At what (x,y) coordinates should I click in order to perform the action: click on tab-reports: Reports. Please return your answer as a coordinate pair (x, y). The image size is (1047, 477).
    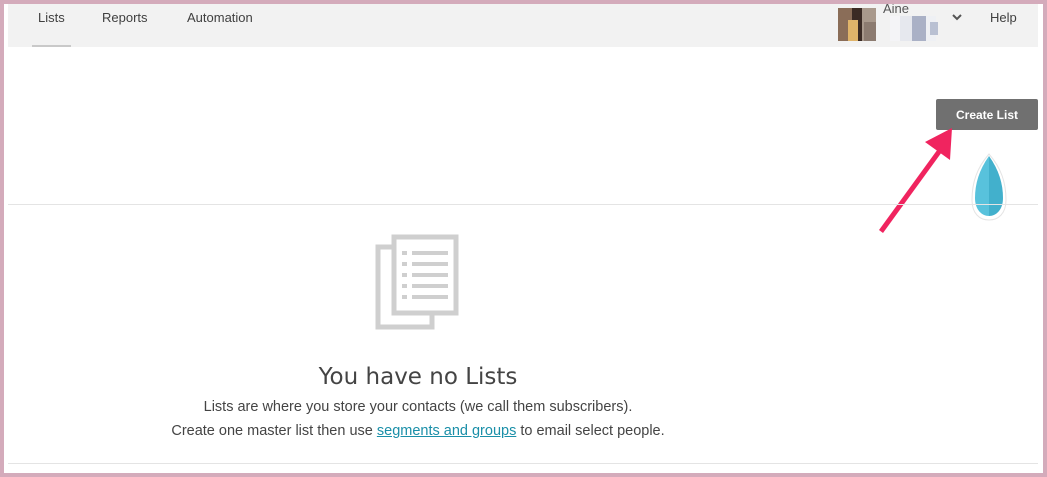
    Looking at the image, I should click on (125, 17).